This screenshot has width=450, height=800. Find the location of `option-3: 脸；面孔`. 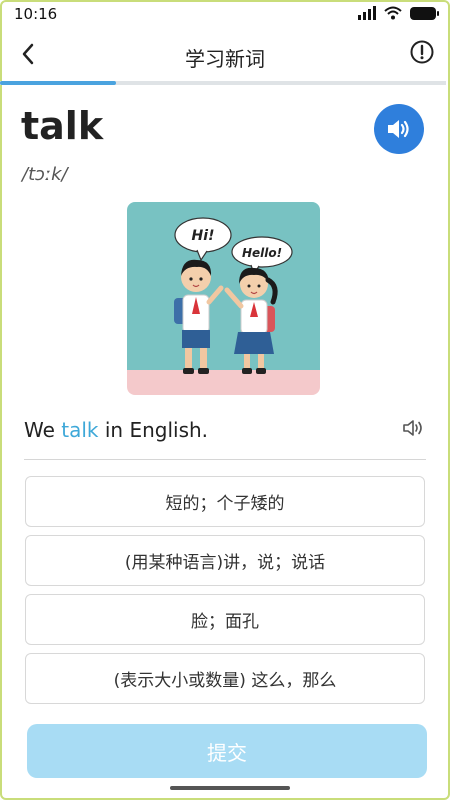

option-3: 脸；面孔 is located at coordinates (225, 619).